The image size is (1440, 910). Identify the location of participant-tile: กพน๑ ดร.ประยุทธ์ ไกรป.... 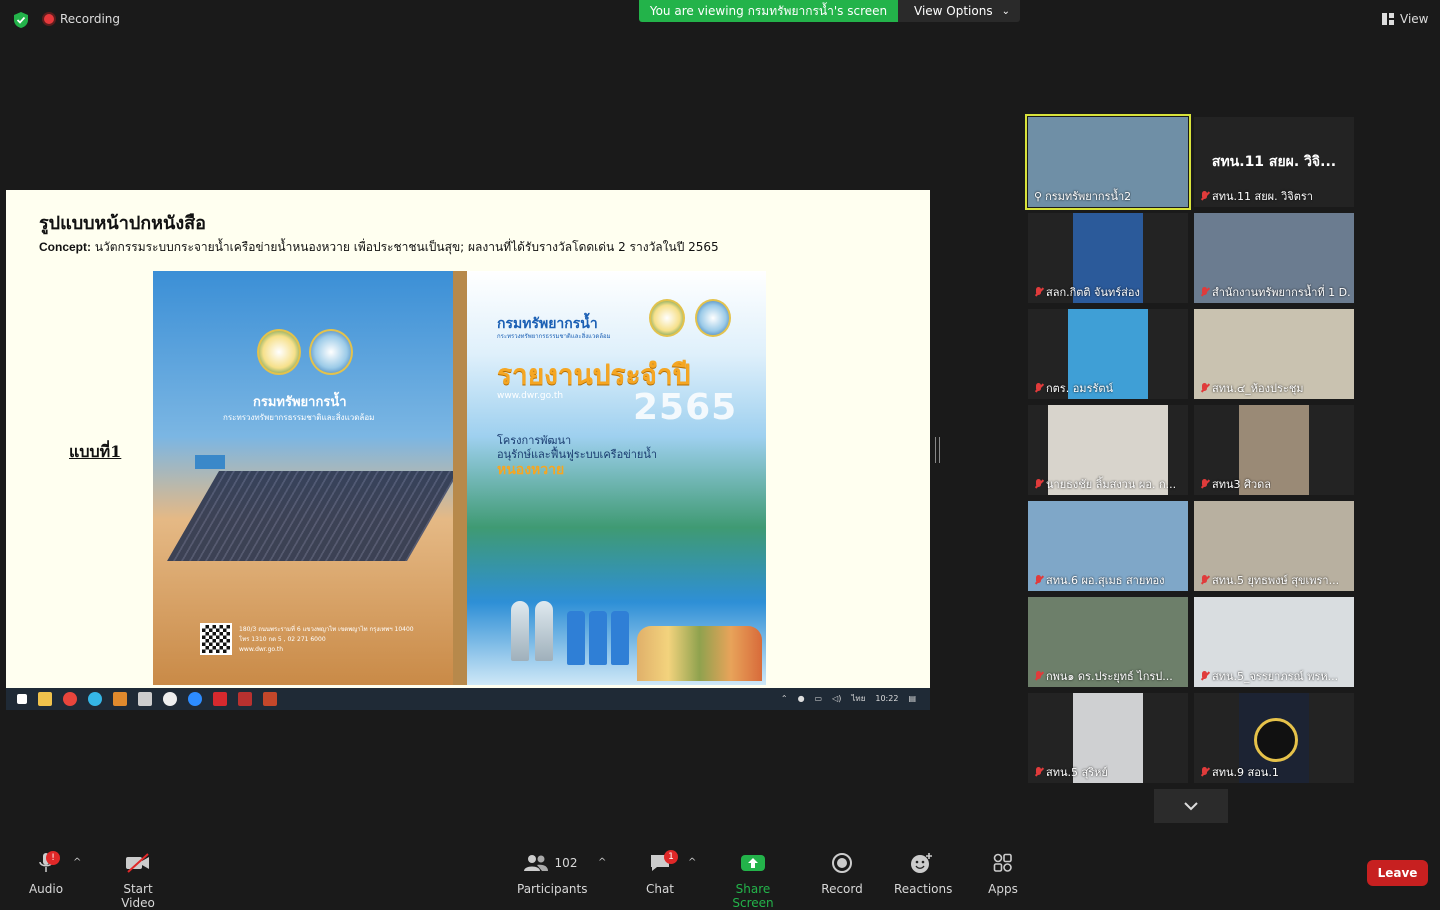
(1108, 642).